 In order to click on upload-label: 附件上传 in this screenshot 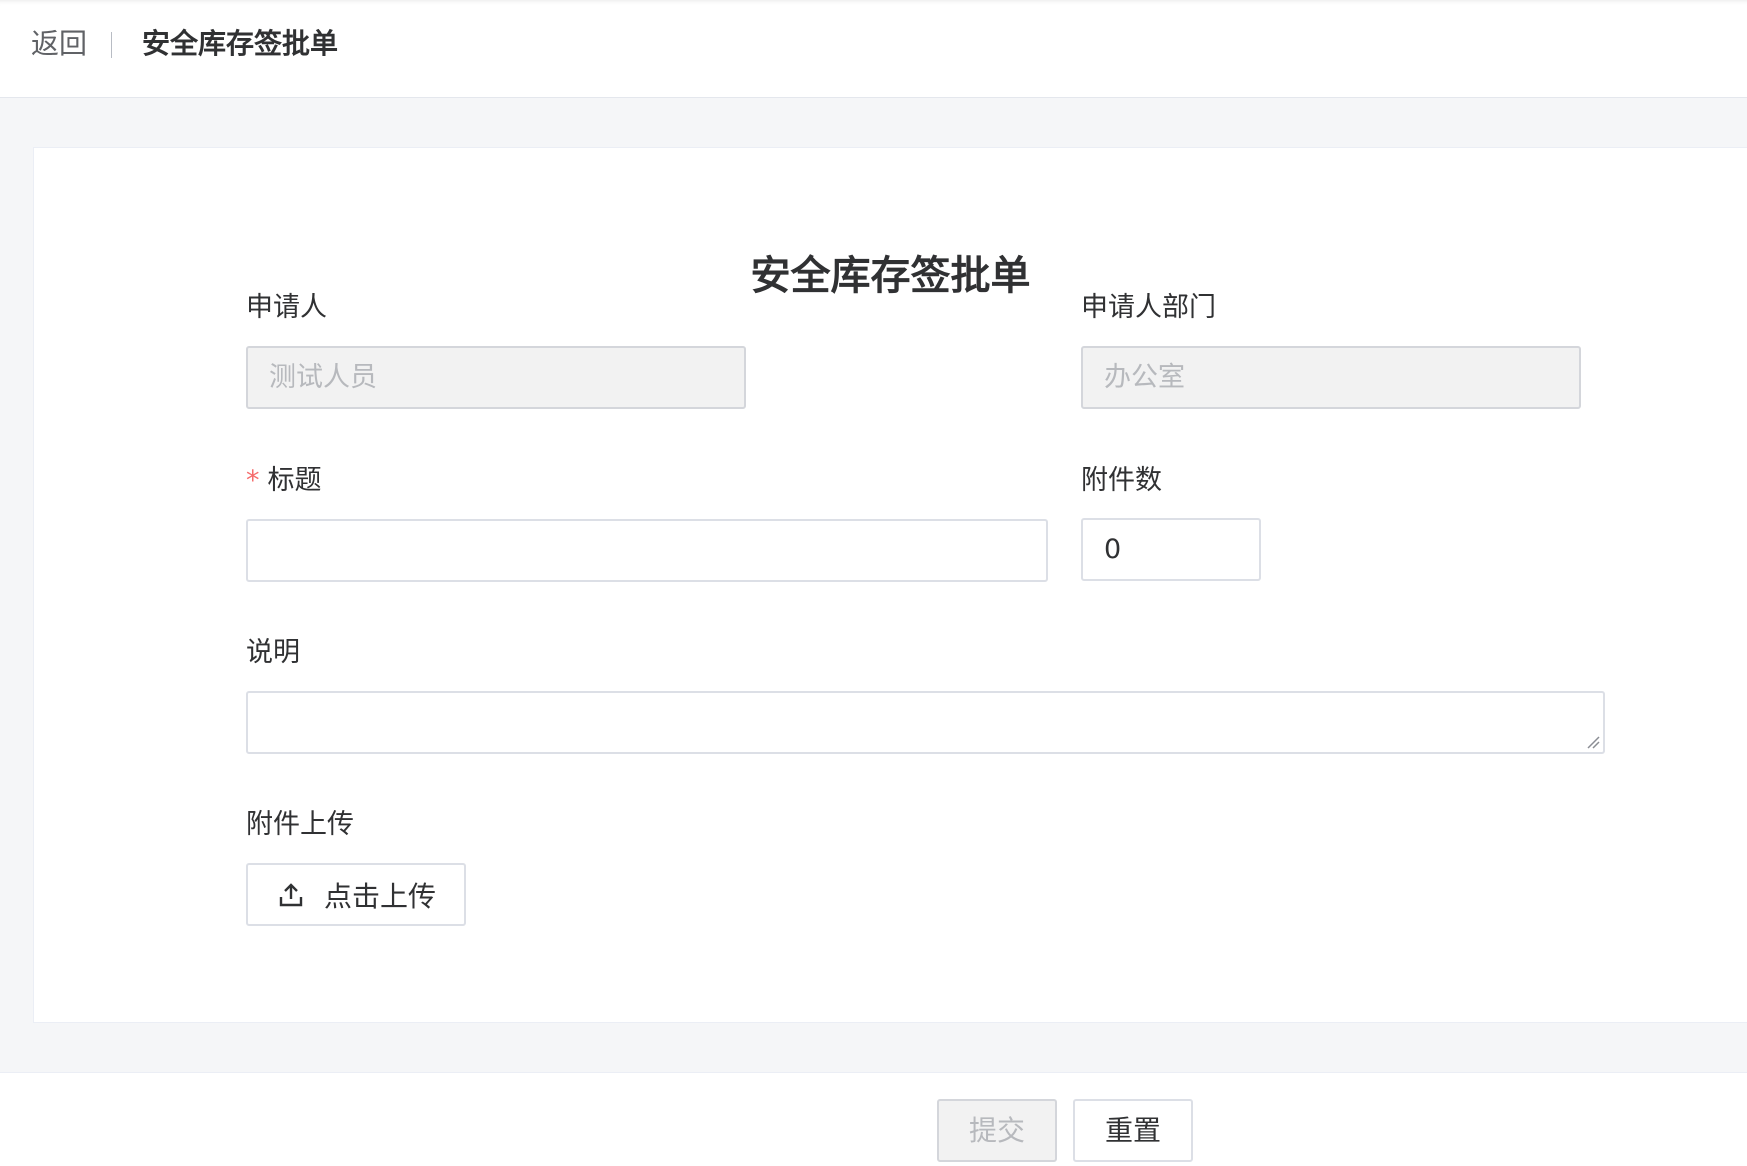, I will do `click(300, 824)`.